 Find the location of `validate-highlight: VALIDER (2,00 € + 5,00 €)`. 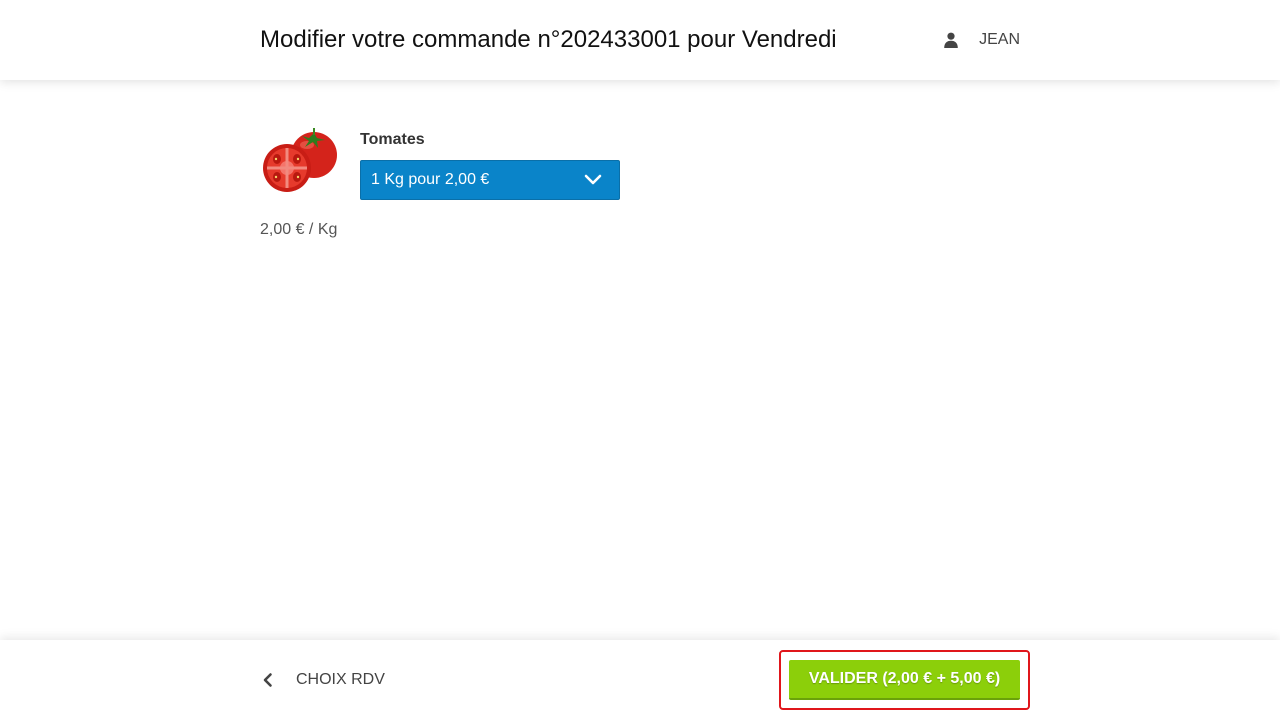

validate-highlight: VALIDER (2,00 € + 5,00 €) is located at coordinates (904, 680).